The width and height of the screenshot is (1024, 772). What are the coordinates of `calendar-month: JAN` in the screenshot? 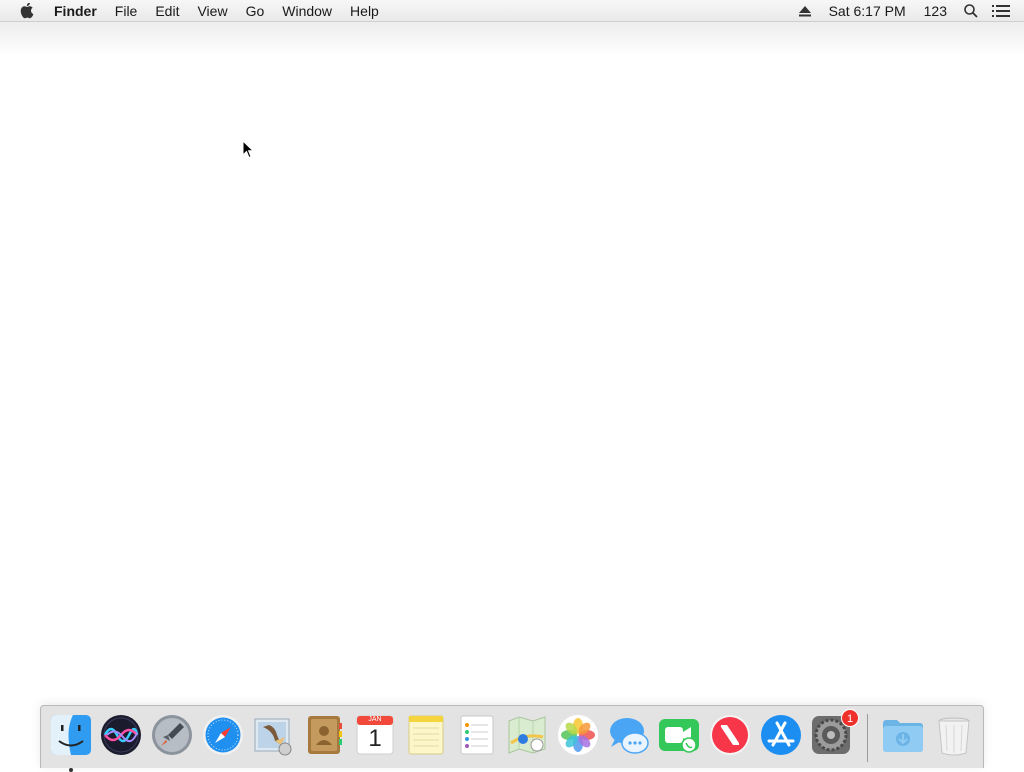 It's located at (375, 719).